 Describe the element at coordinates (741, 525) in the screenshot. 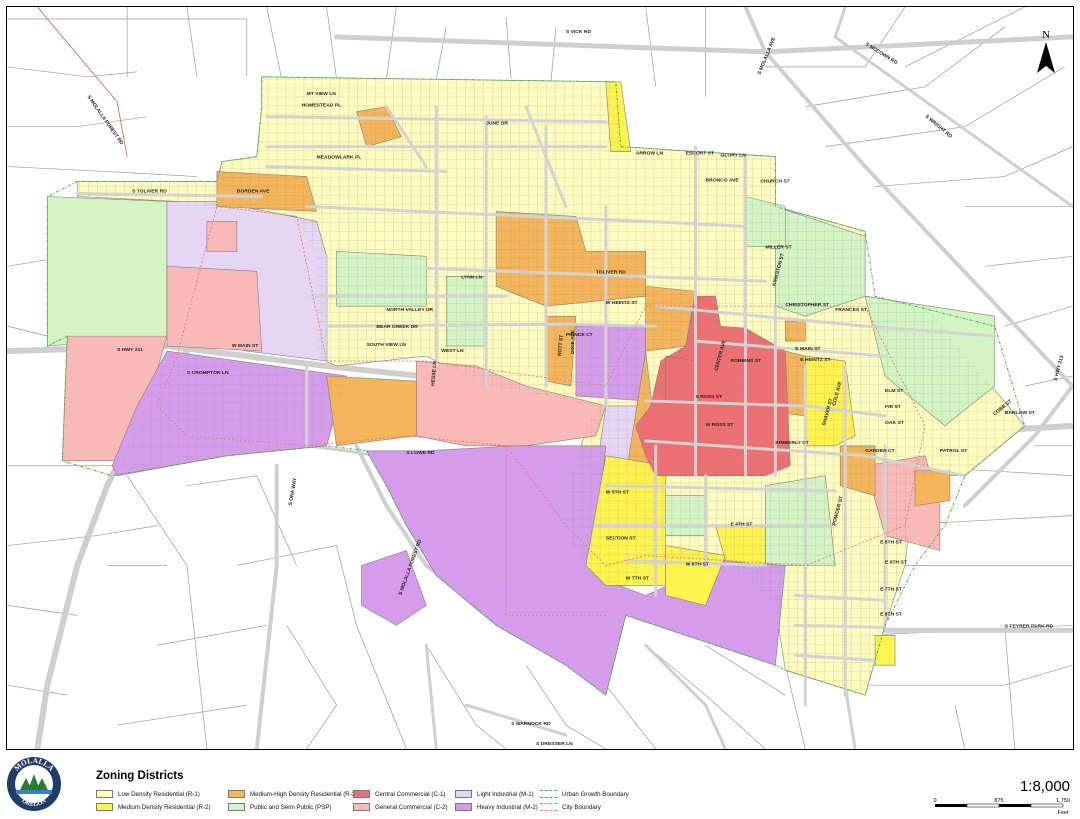

I see `road-label: E 4TH ST` at that location.